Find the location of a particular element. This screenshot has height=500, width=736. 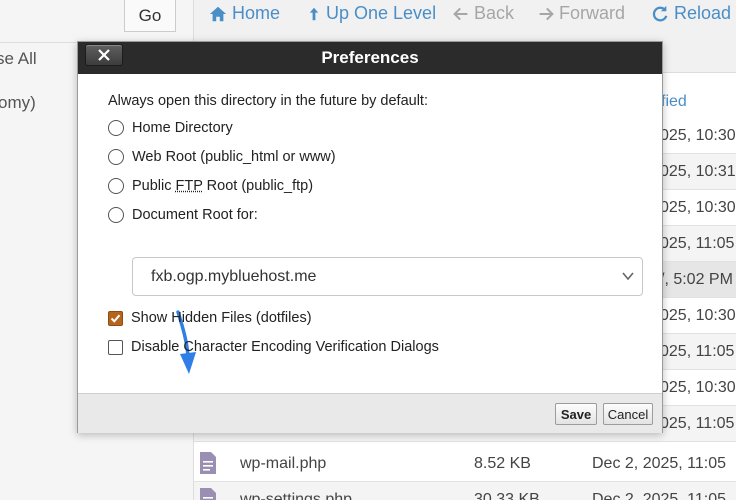

go-button: Go is located at coordinates (150, 16).